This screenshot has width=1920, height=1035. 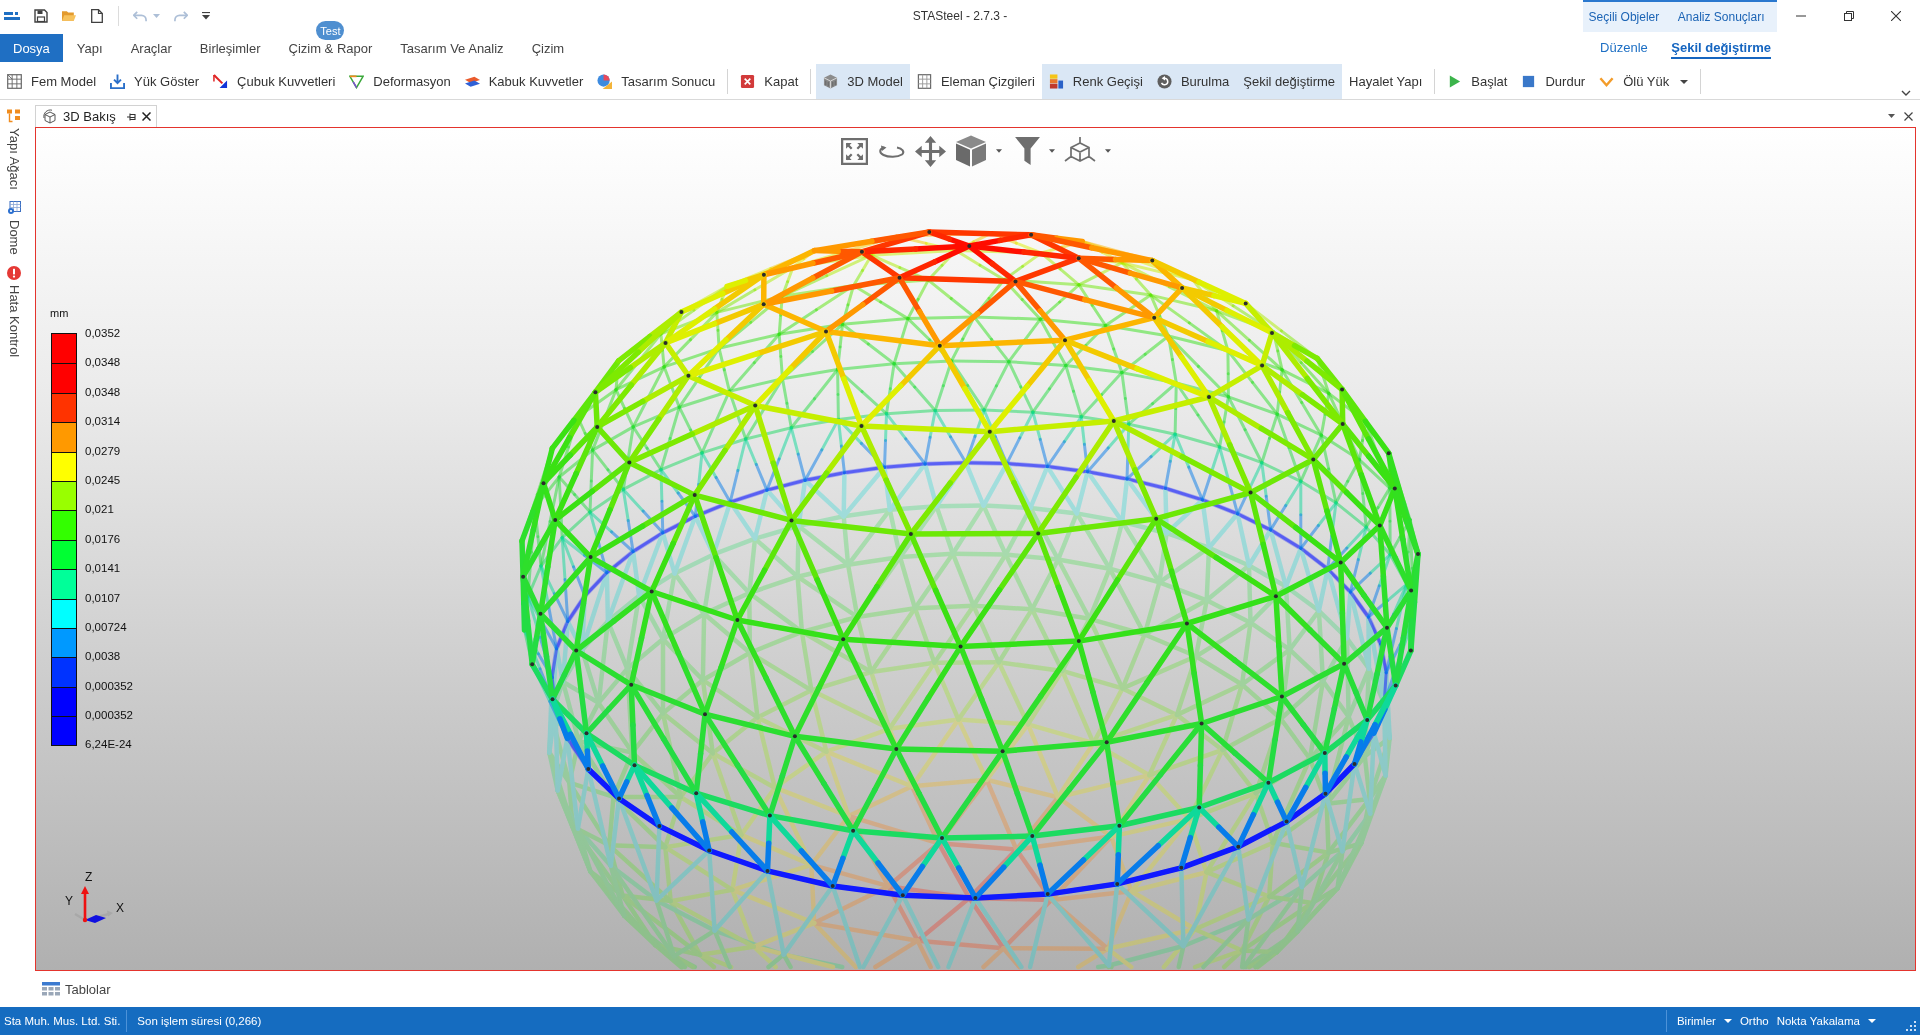 I want to click on toolbar-button: Yük Göster, so click(x=155, y=81).